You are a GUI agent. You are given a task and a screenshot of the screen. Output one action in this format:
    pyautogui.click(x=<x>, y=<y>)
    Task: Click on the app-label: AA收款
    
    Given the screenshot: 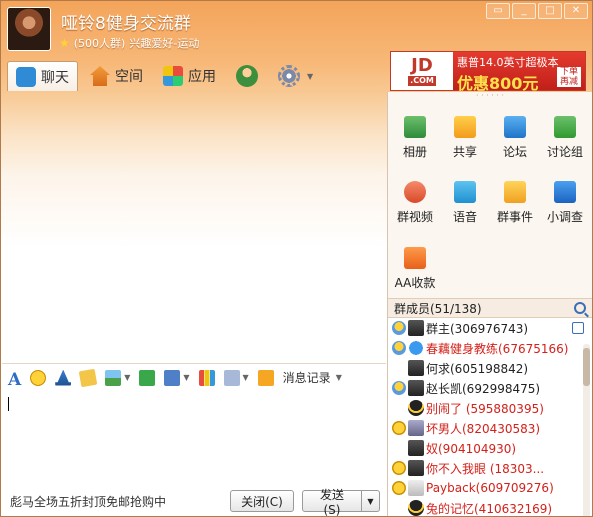 What is the action you would take?
    pyautogui.click(x=415, y=282)
    